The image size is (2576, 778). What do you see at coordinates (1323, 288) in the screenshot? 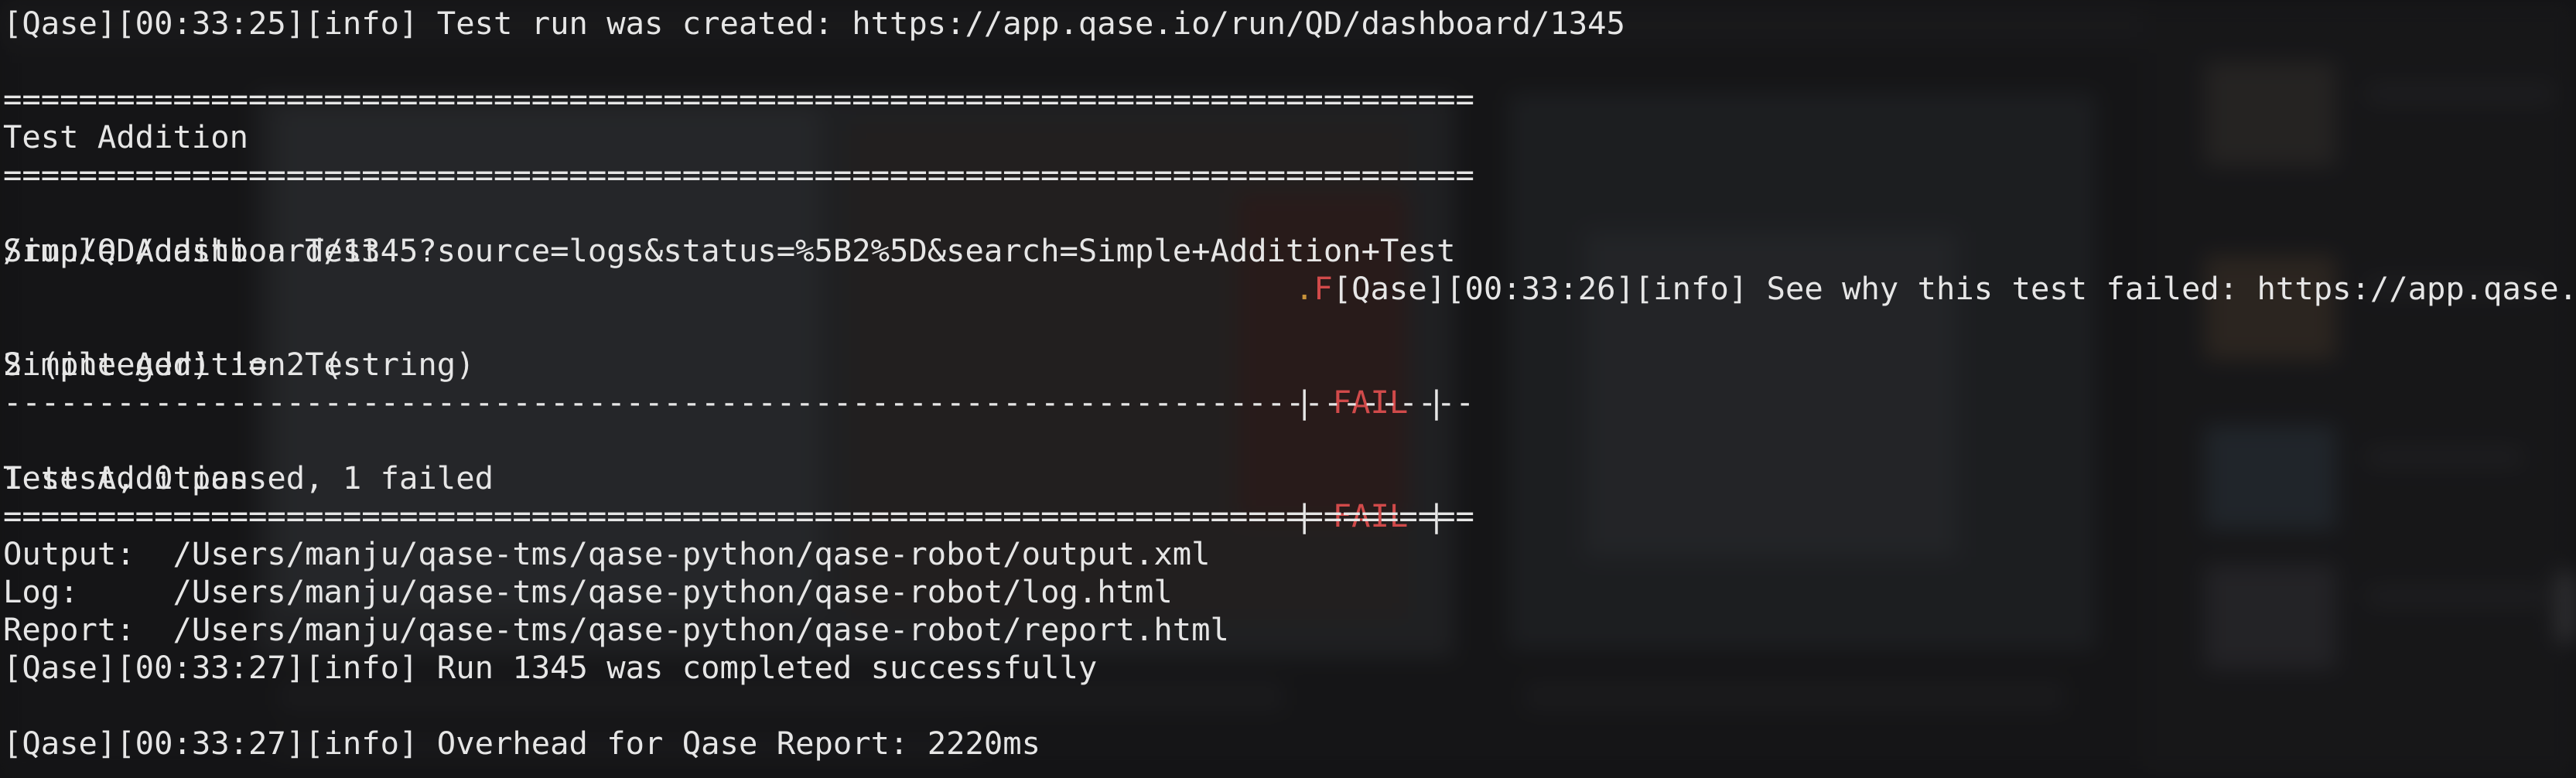
I see `progress-fail-char: F` at bounding box center [1323, 288].